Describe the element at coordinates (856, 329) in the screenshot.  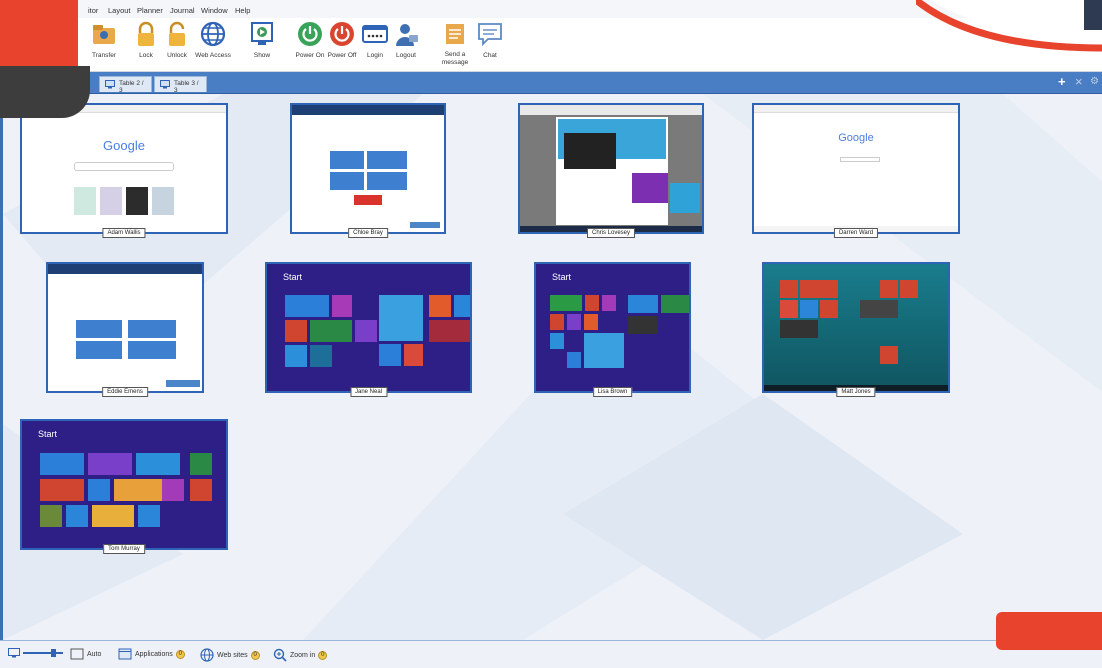
I see `student-thumbnail-matt-jones: Matt Jones` at that location.